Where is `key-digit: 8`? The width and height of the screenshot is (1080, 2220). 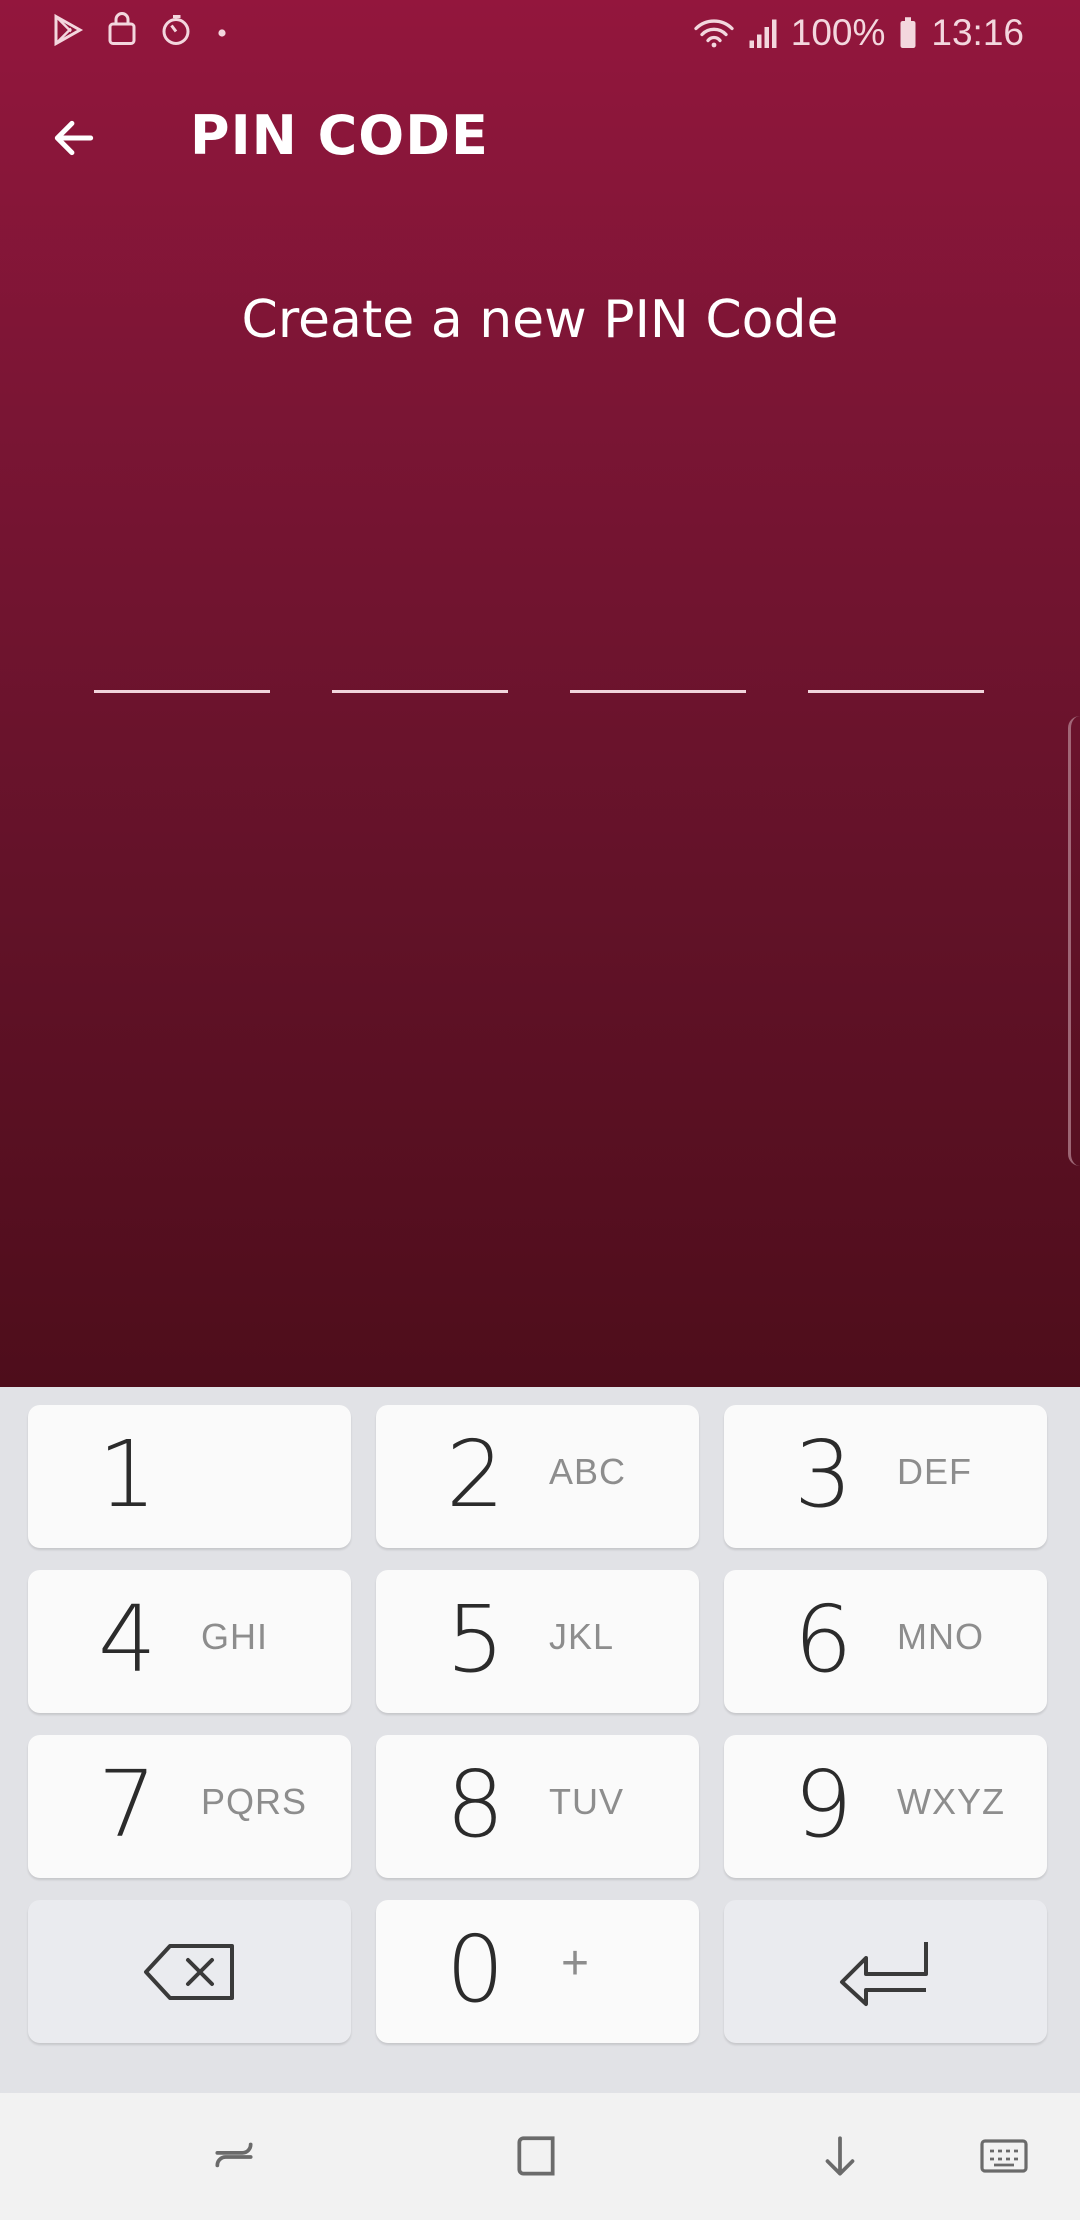
key-digit: 8 is located at coordinates (475, 1804).